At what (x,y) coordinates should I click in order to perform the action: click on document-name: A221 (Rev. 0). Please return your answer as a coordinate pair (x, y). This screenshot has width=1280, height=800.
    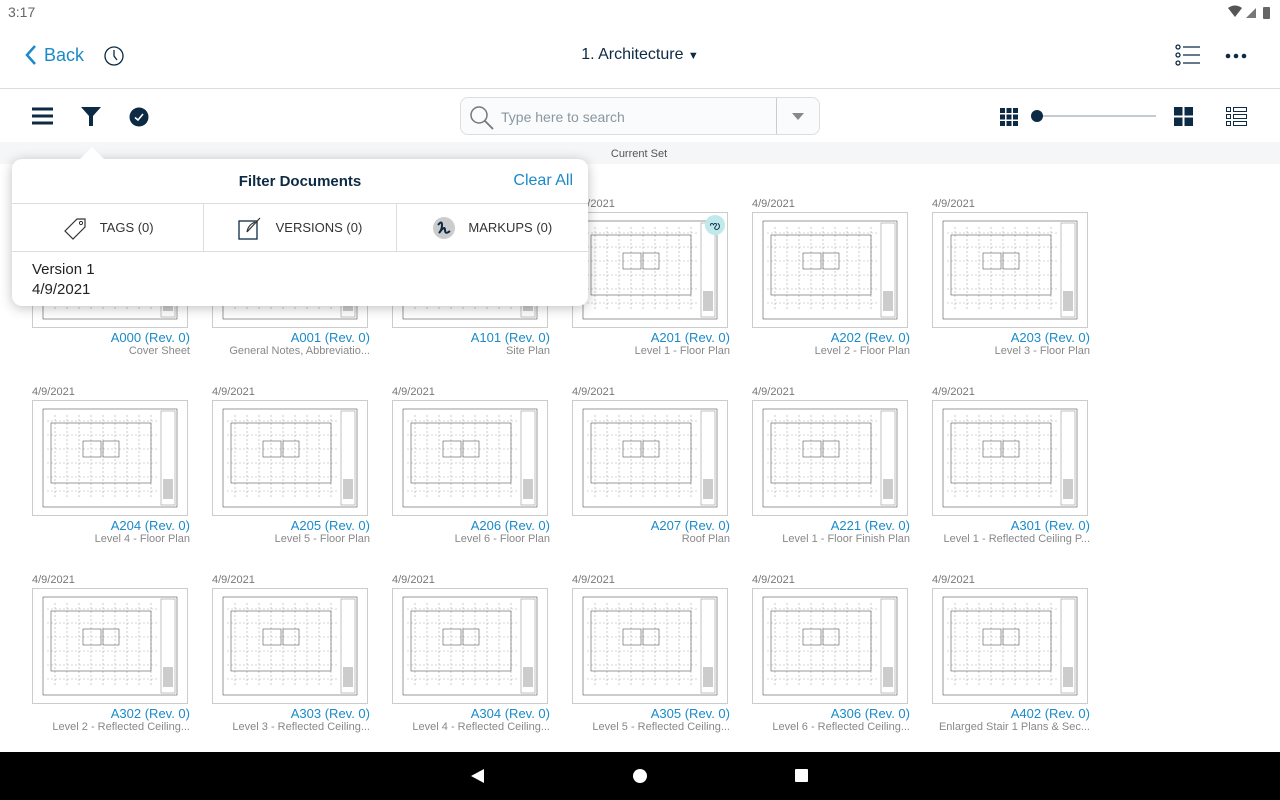
    Looking at the image, I should click on (831, 525).